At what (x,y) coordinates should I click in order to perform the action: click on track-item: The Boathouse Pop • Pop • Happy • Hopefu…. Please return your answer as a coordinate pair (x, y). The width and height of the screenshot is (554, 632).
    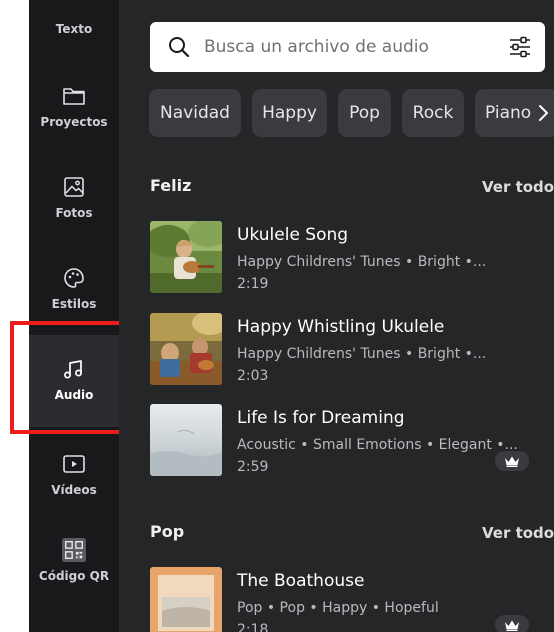
    Looking at the image, I should click on (350, 599).